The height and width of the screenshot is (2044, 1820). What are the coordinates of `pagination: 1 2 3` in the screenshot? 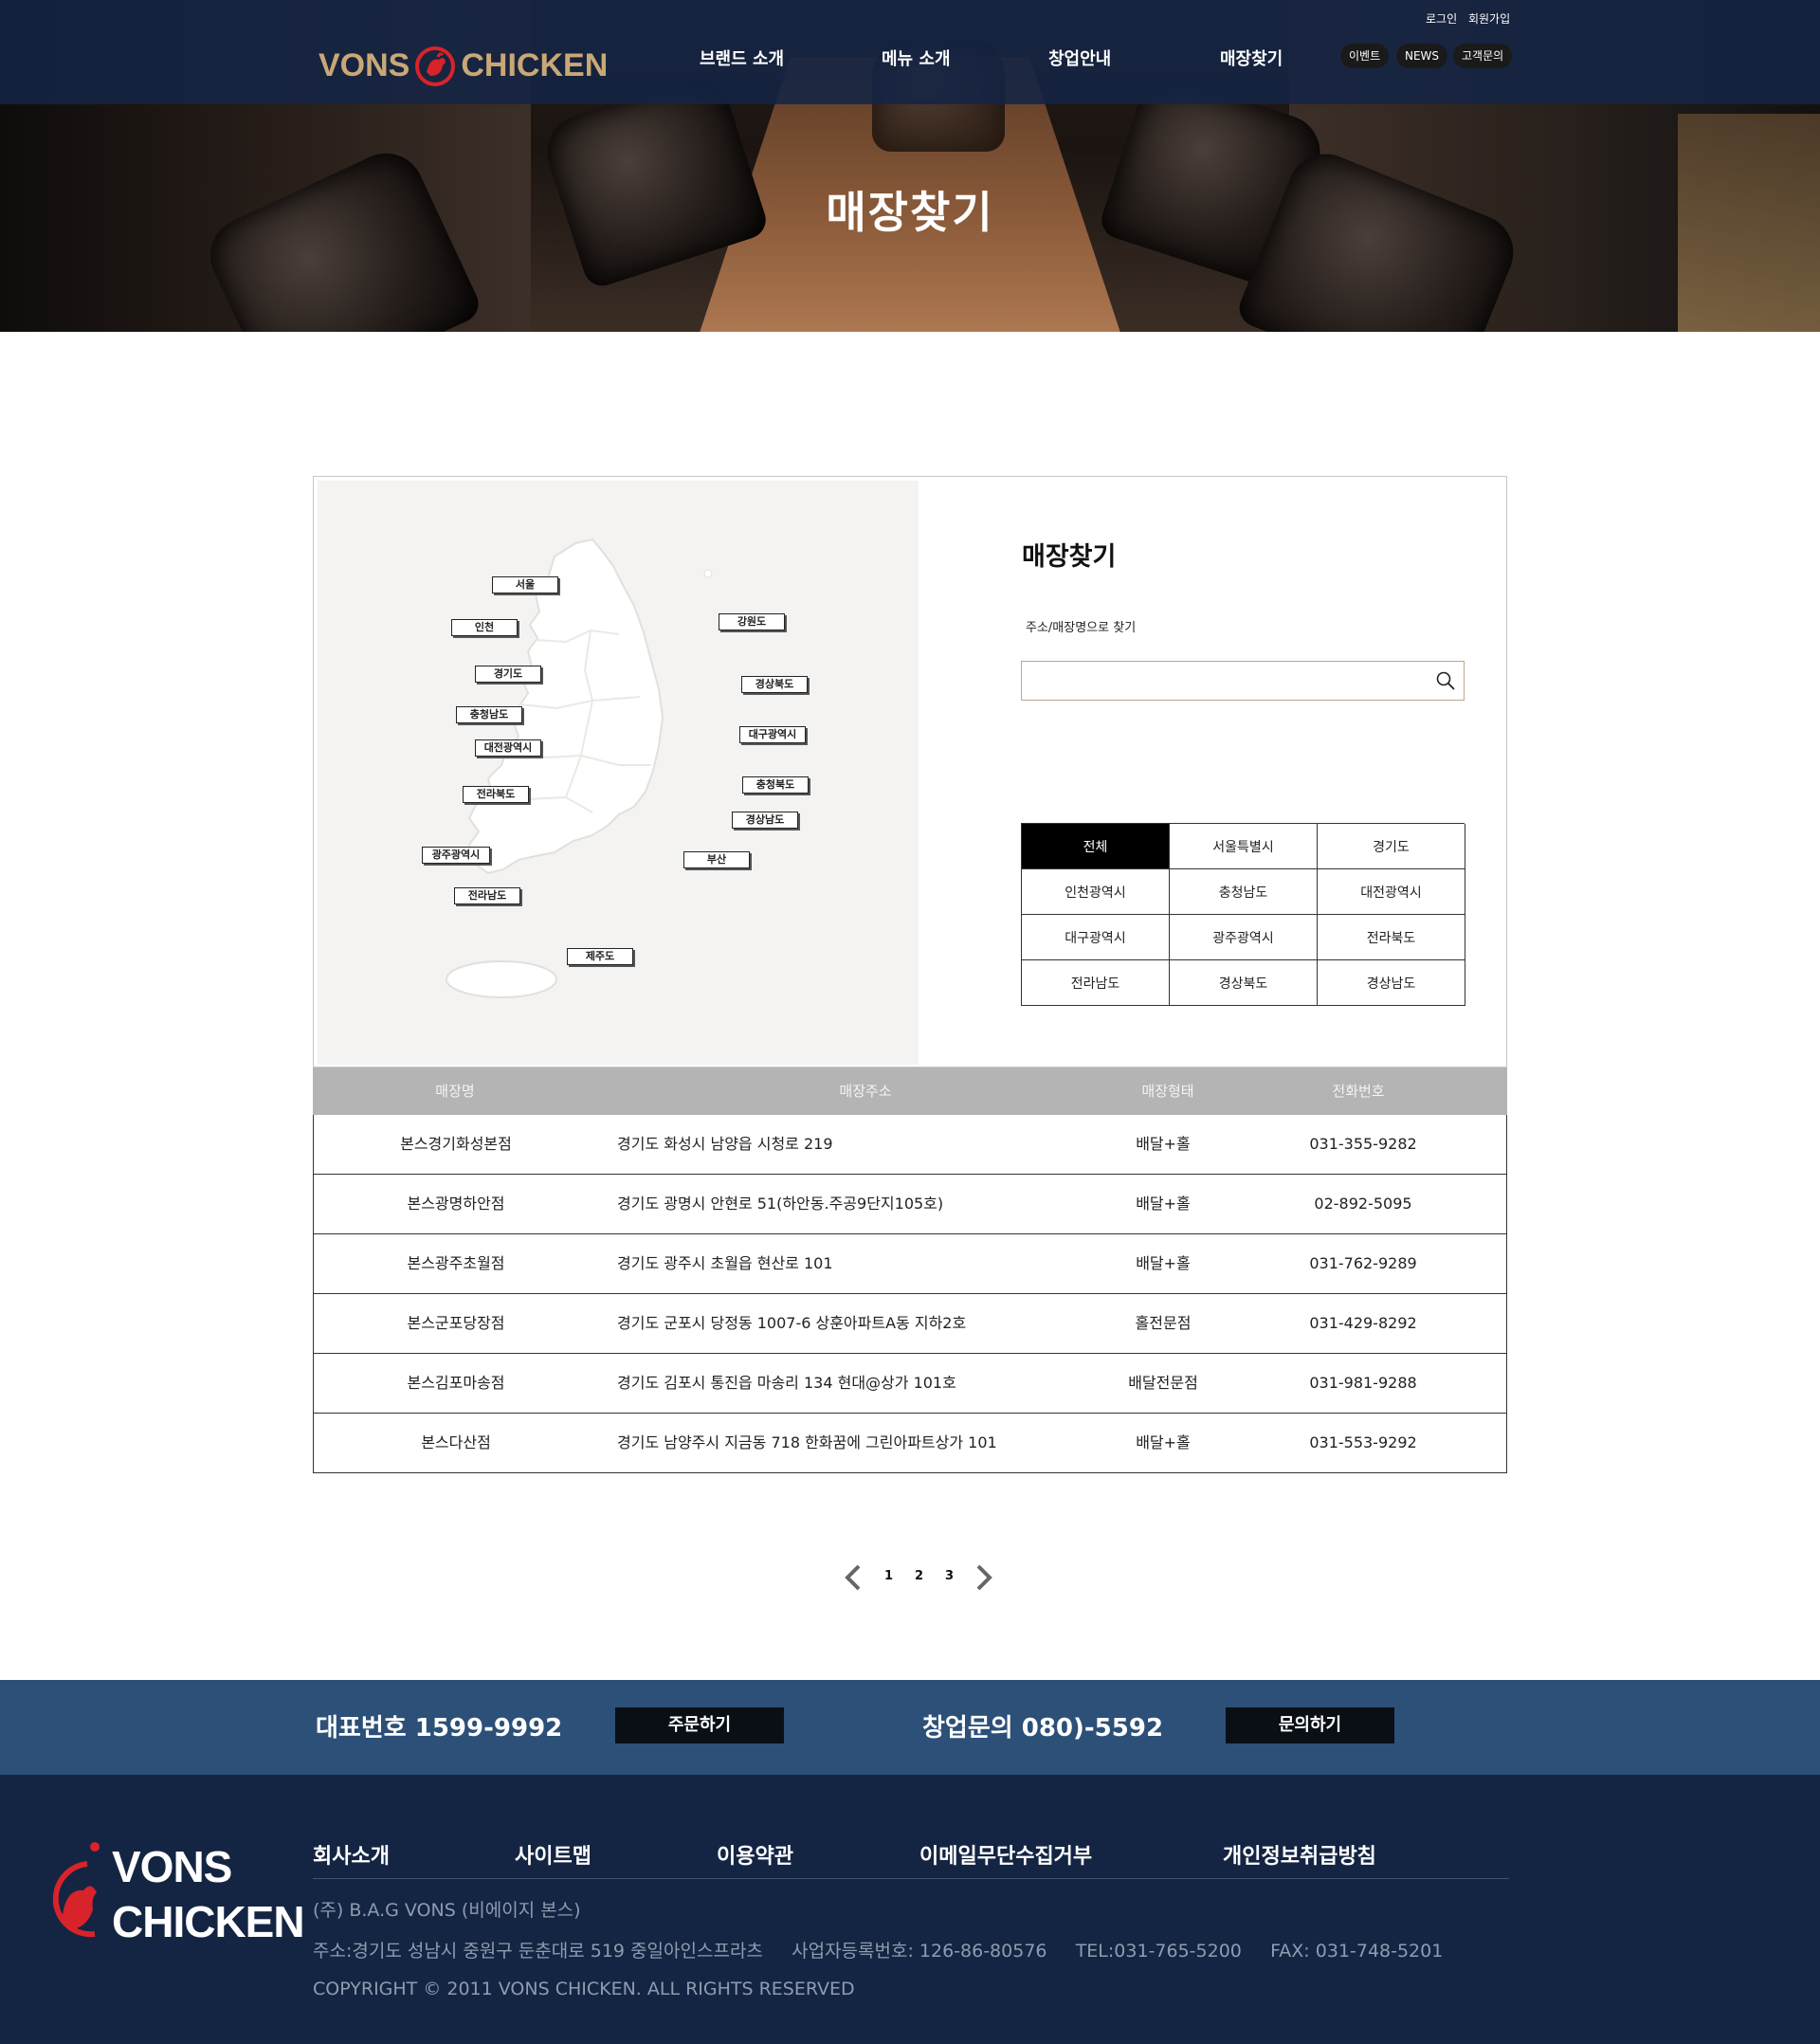 It's located at (910, 1578).